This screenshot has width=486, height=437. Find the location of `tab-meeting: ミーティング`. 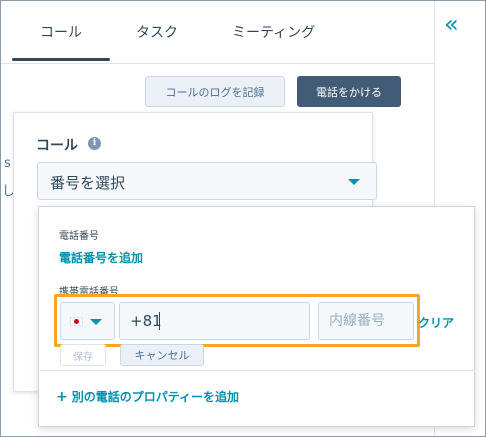

tab-meeting: ミーティング is located at coordinates (273, 32).